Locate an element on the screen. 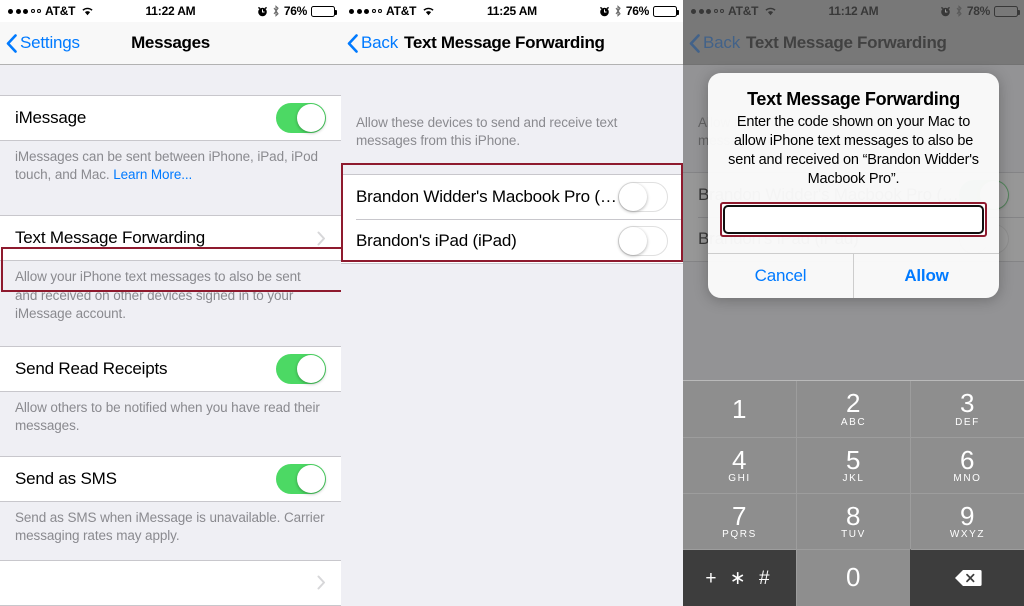  cancel-button: Cancel is located at coordinates (780, 276).